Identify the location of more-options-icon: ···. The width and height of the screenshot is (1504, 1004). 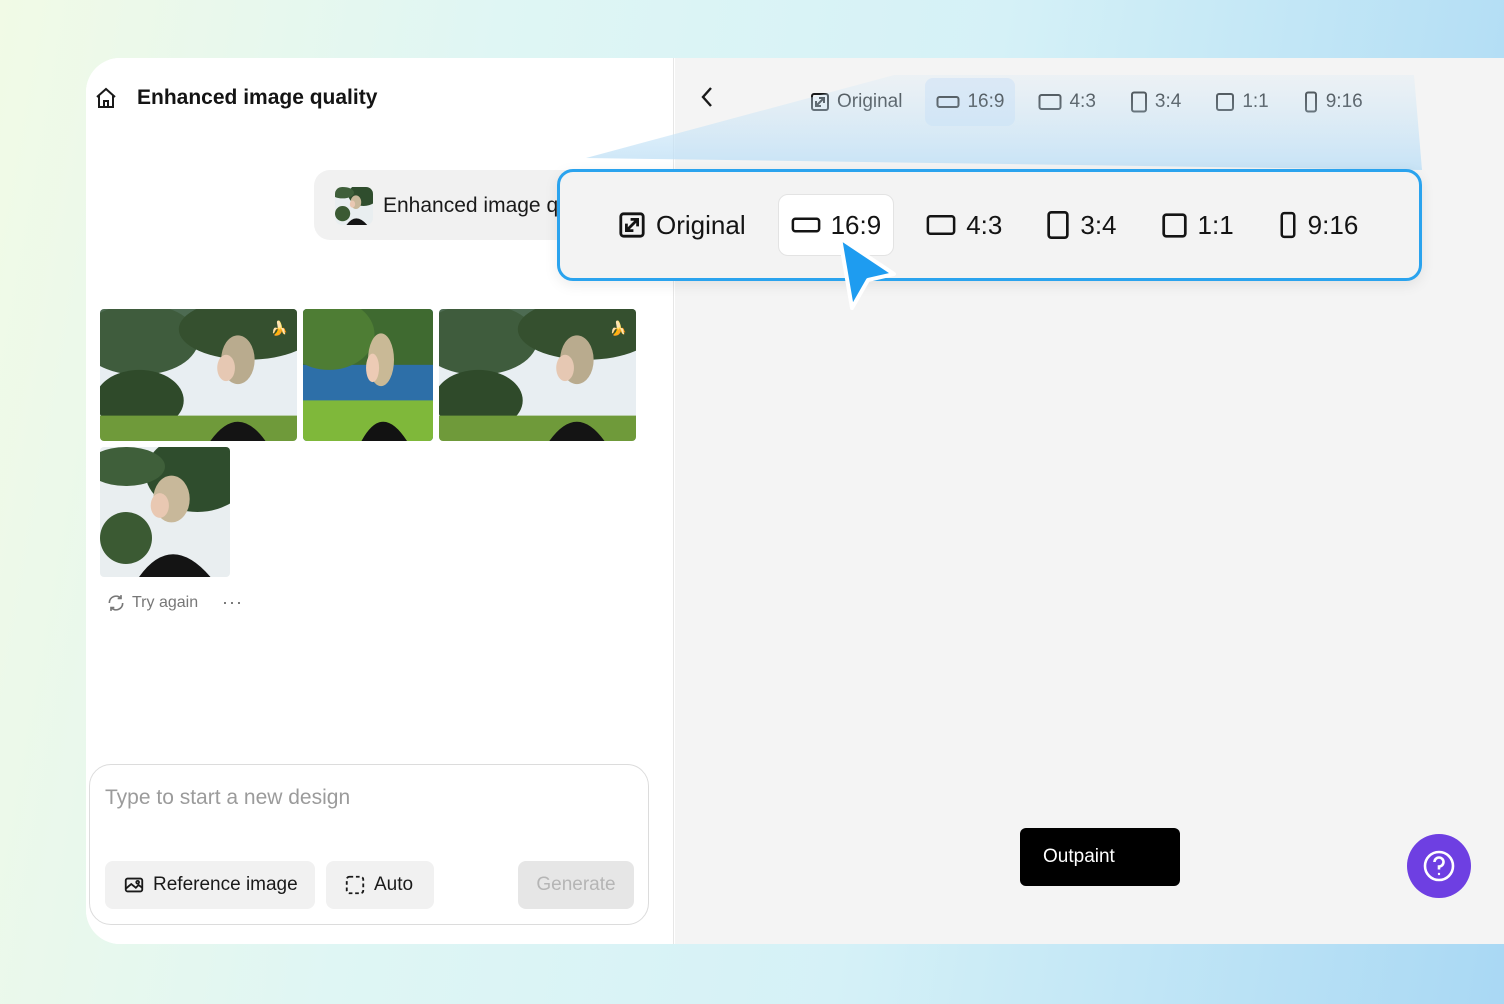
(232, 602).